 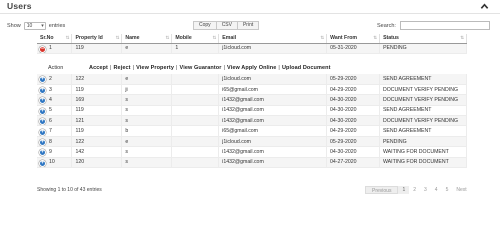 I want to click on page-link-4: 4, so click(x=436, y=190).